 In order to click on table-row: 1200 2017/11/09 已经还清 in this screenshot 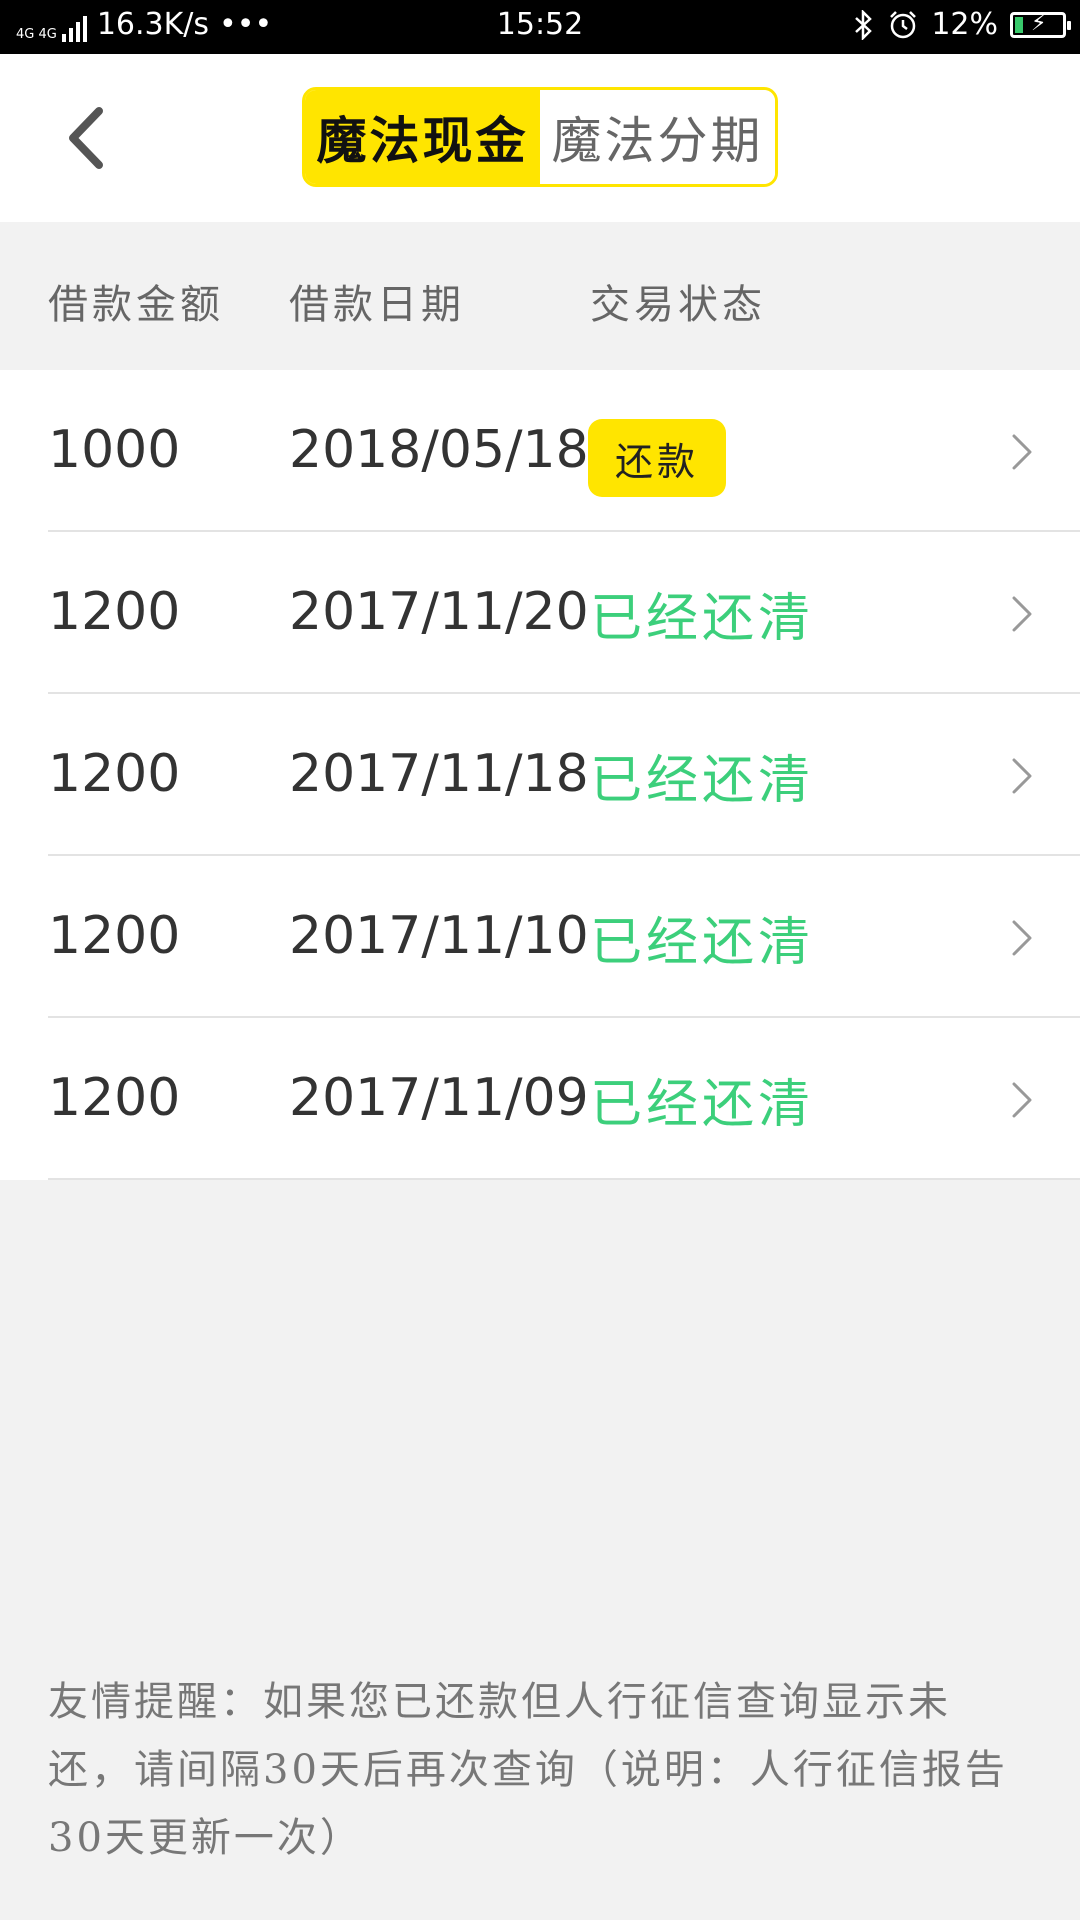, I will do `click(540, 1099)`.